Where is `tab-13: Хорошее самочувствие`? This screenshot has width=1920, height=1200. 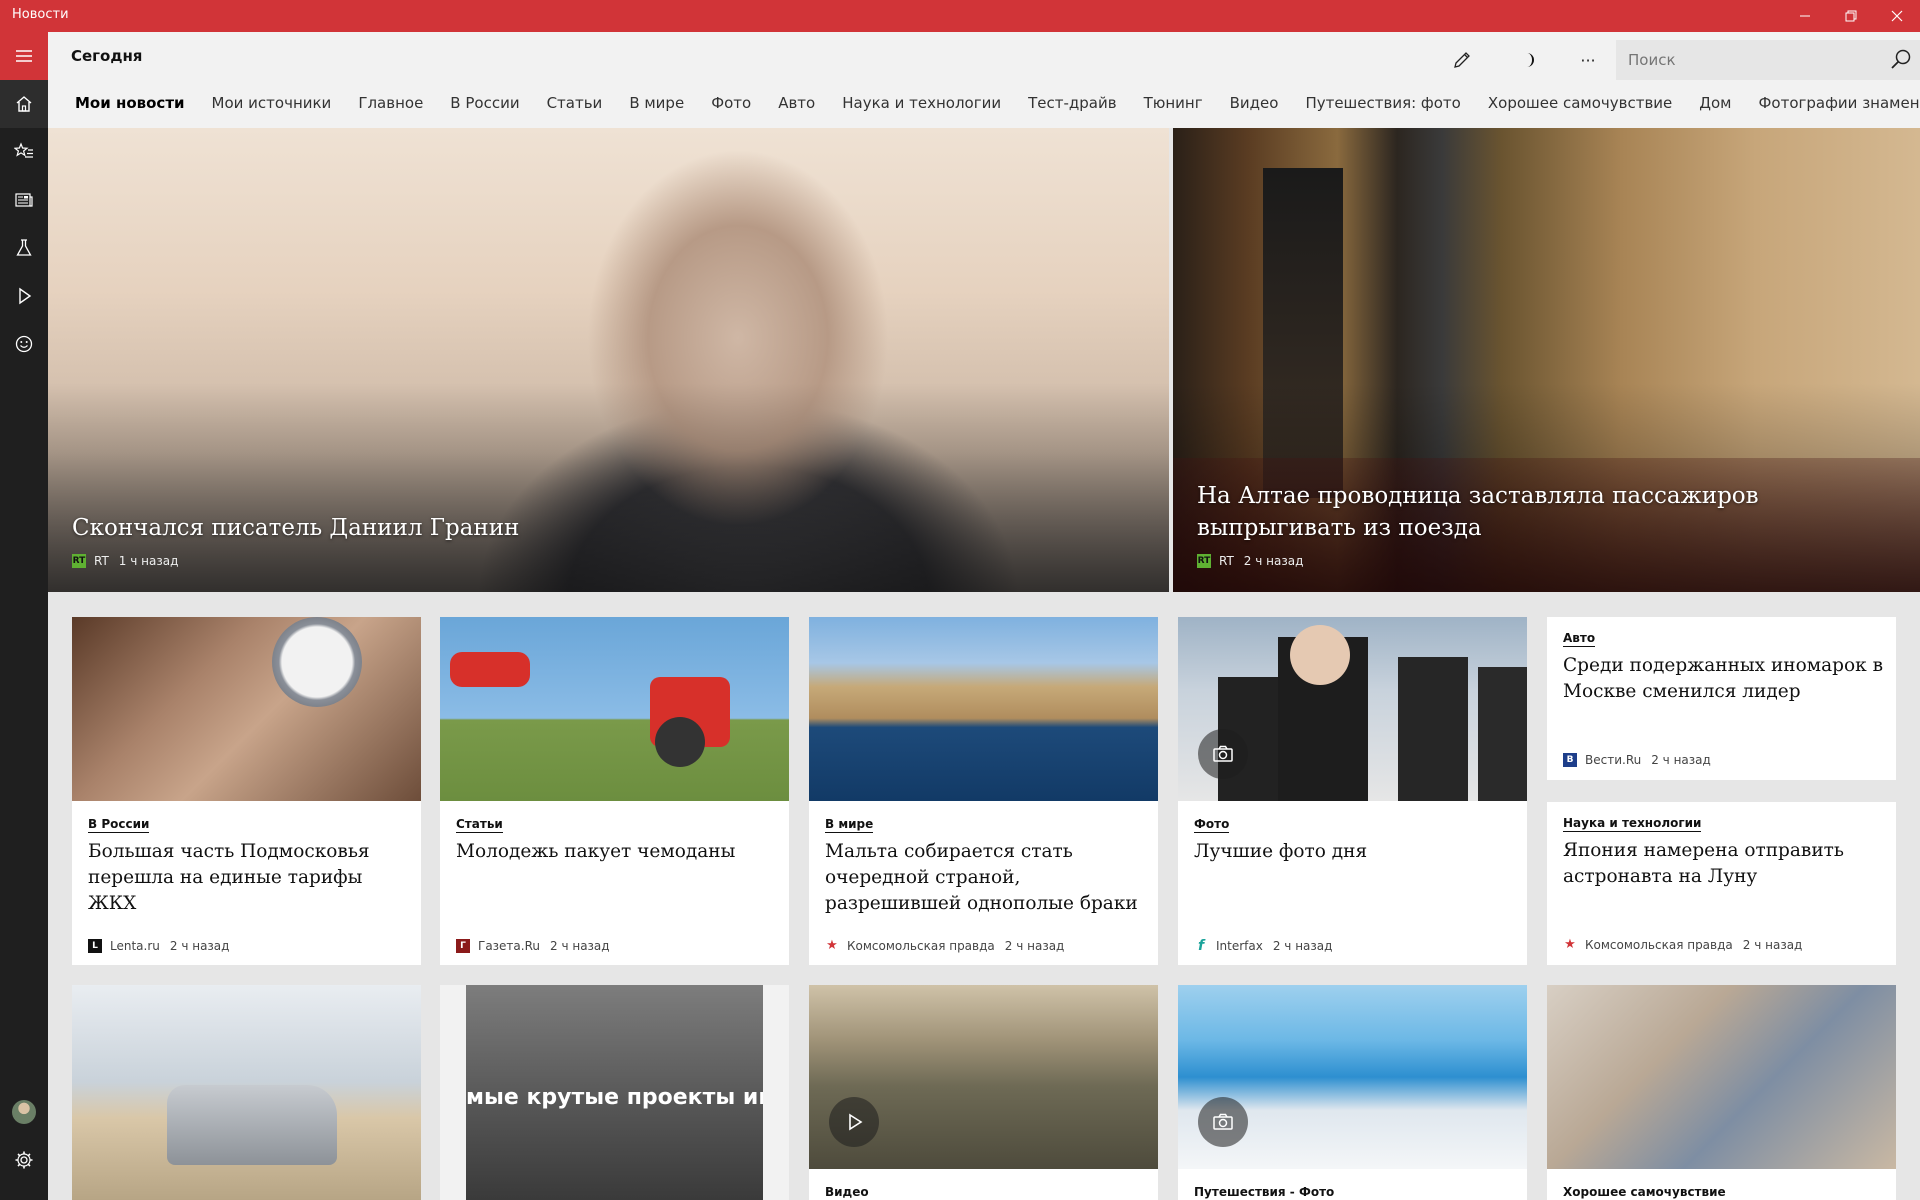
tab-13: Хорошее самочувствие is located at coordinates (1580, 103).